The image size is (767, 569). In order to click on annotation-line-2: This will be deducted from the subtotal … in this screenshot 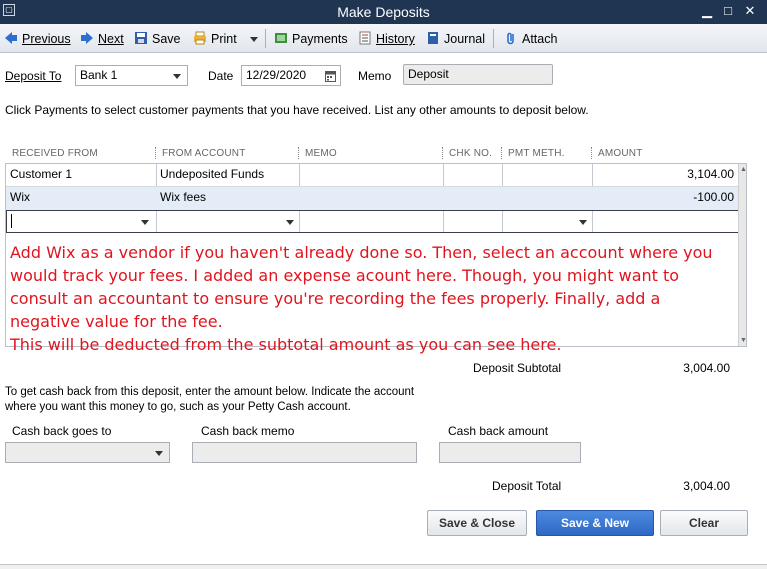, I will do `click(286, 344)`.